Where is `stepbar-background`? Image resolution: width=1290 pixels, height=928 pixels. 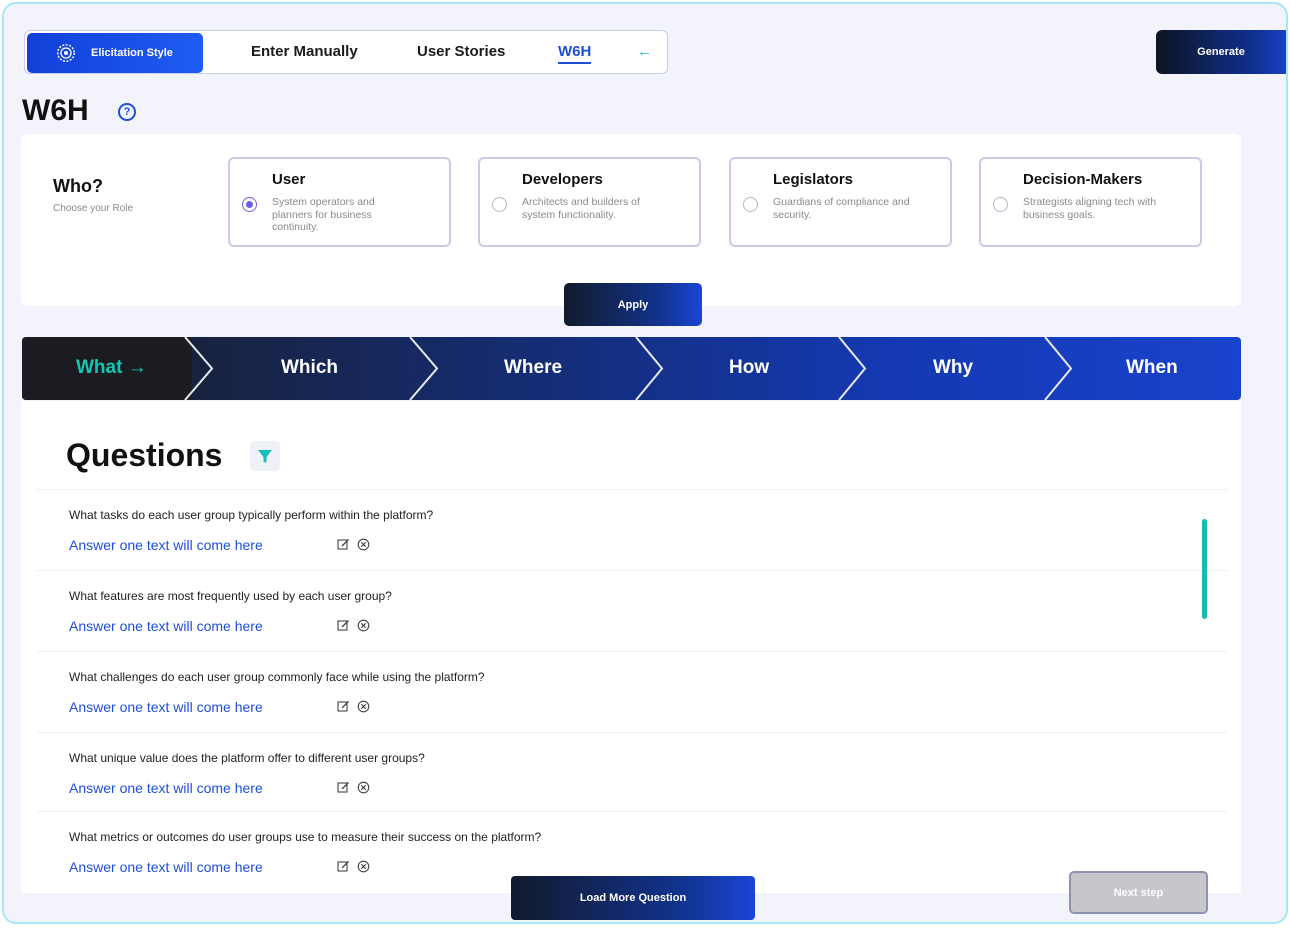 stepbar-background is located at coordinates (631, 368).